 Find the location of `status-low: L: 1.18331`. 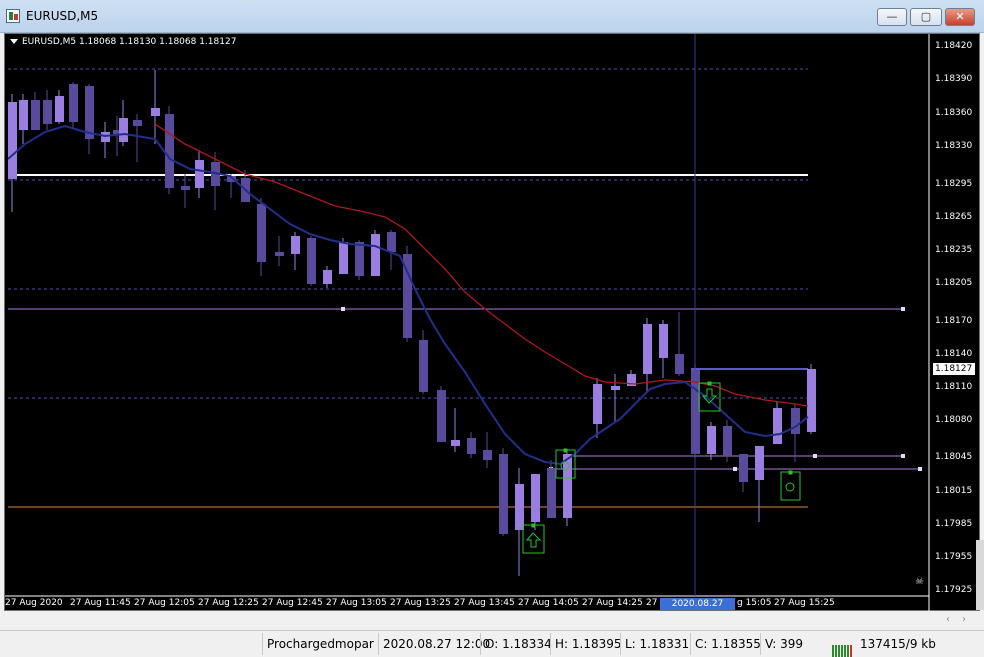

status-low: L: 1.18331 is located at coordinates (655, 644).